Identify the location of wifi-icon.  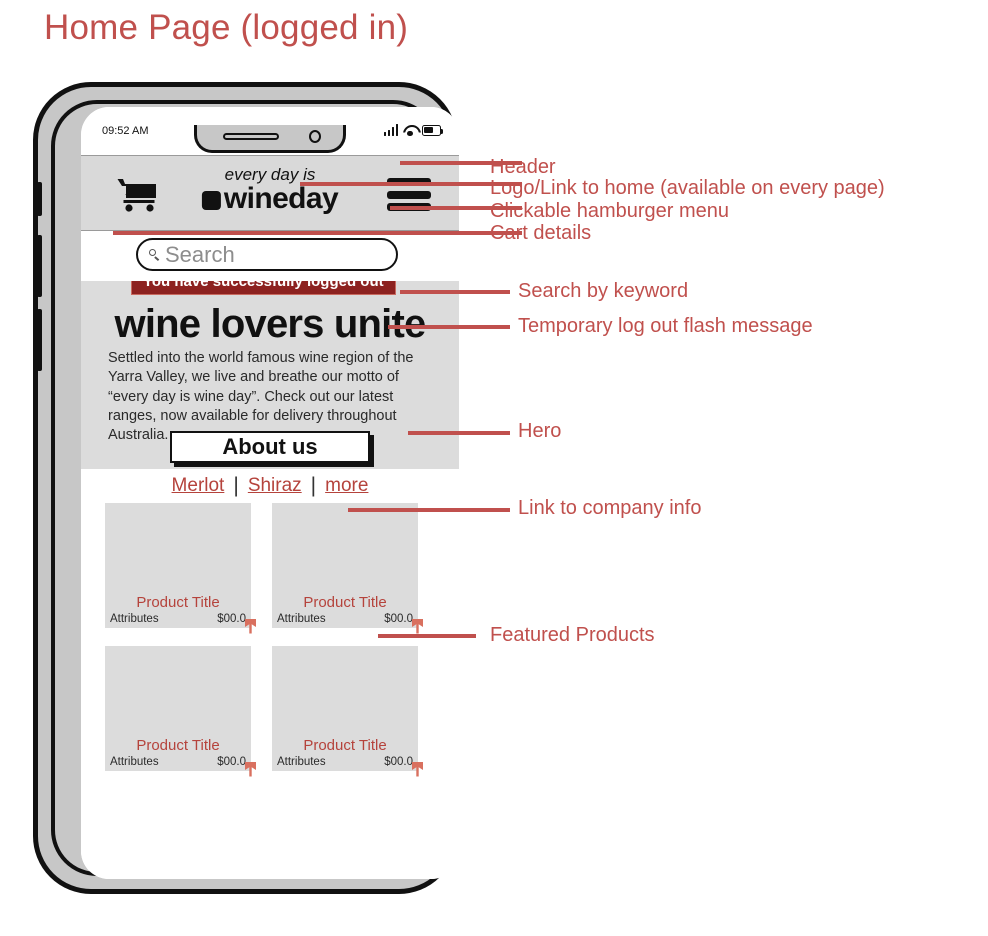
(410, 130).